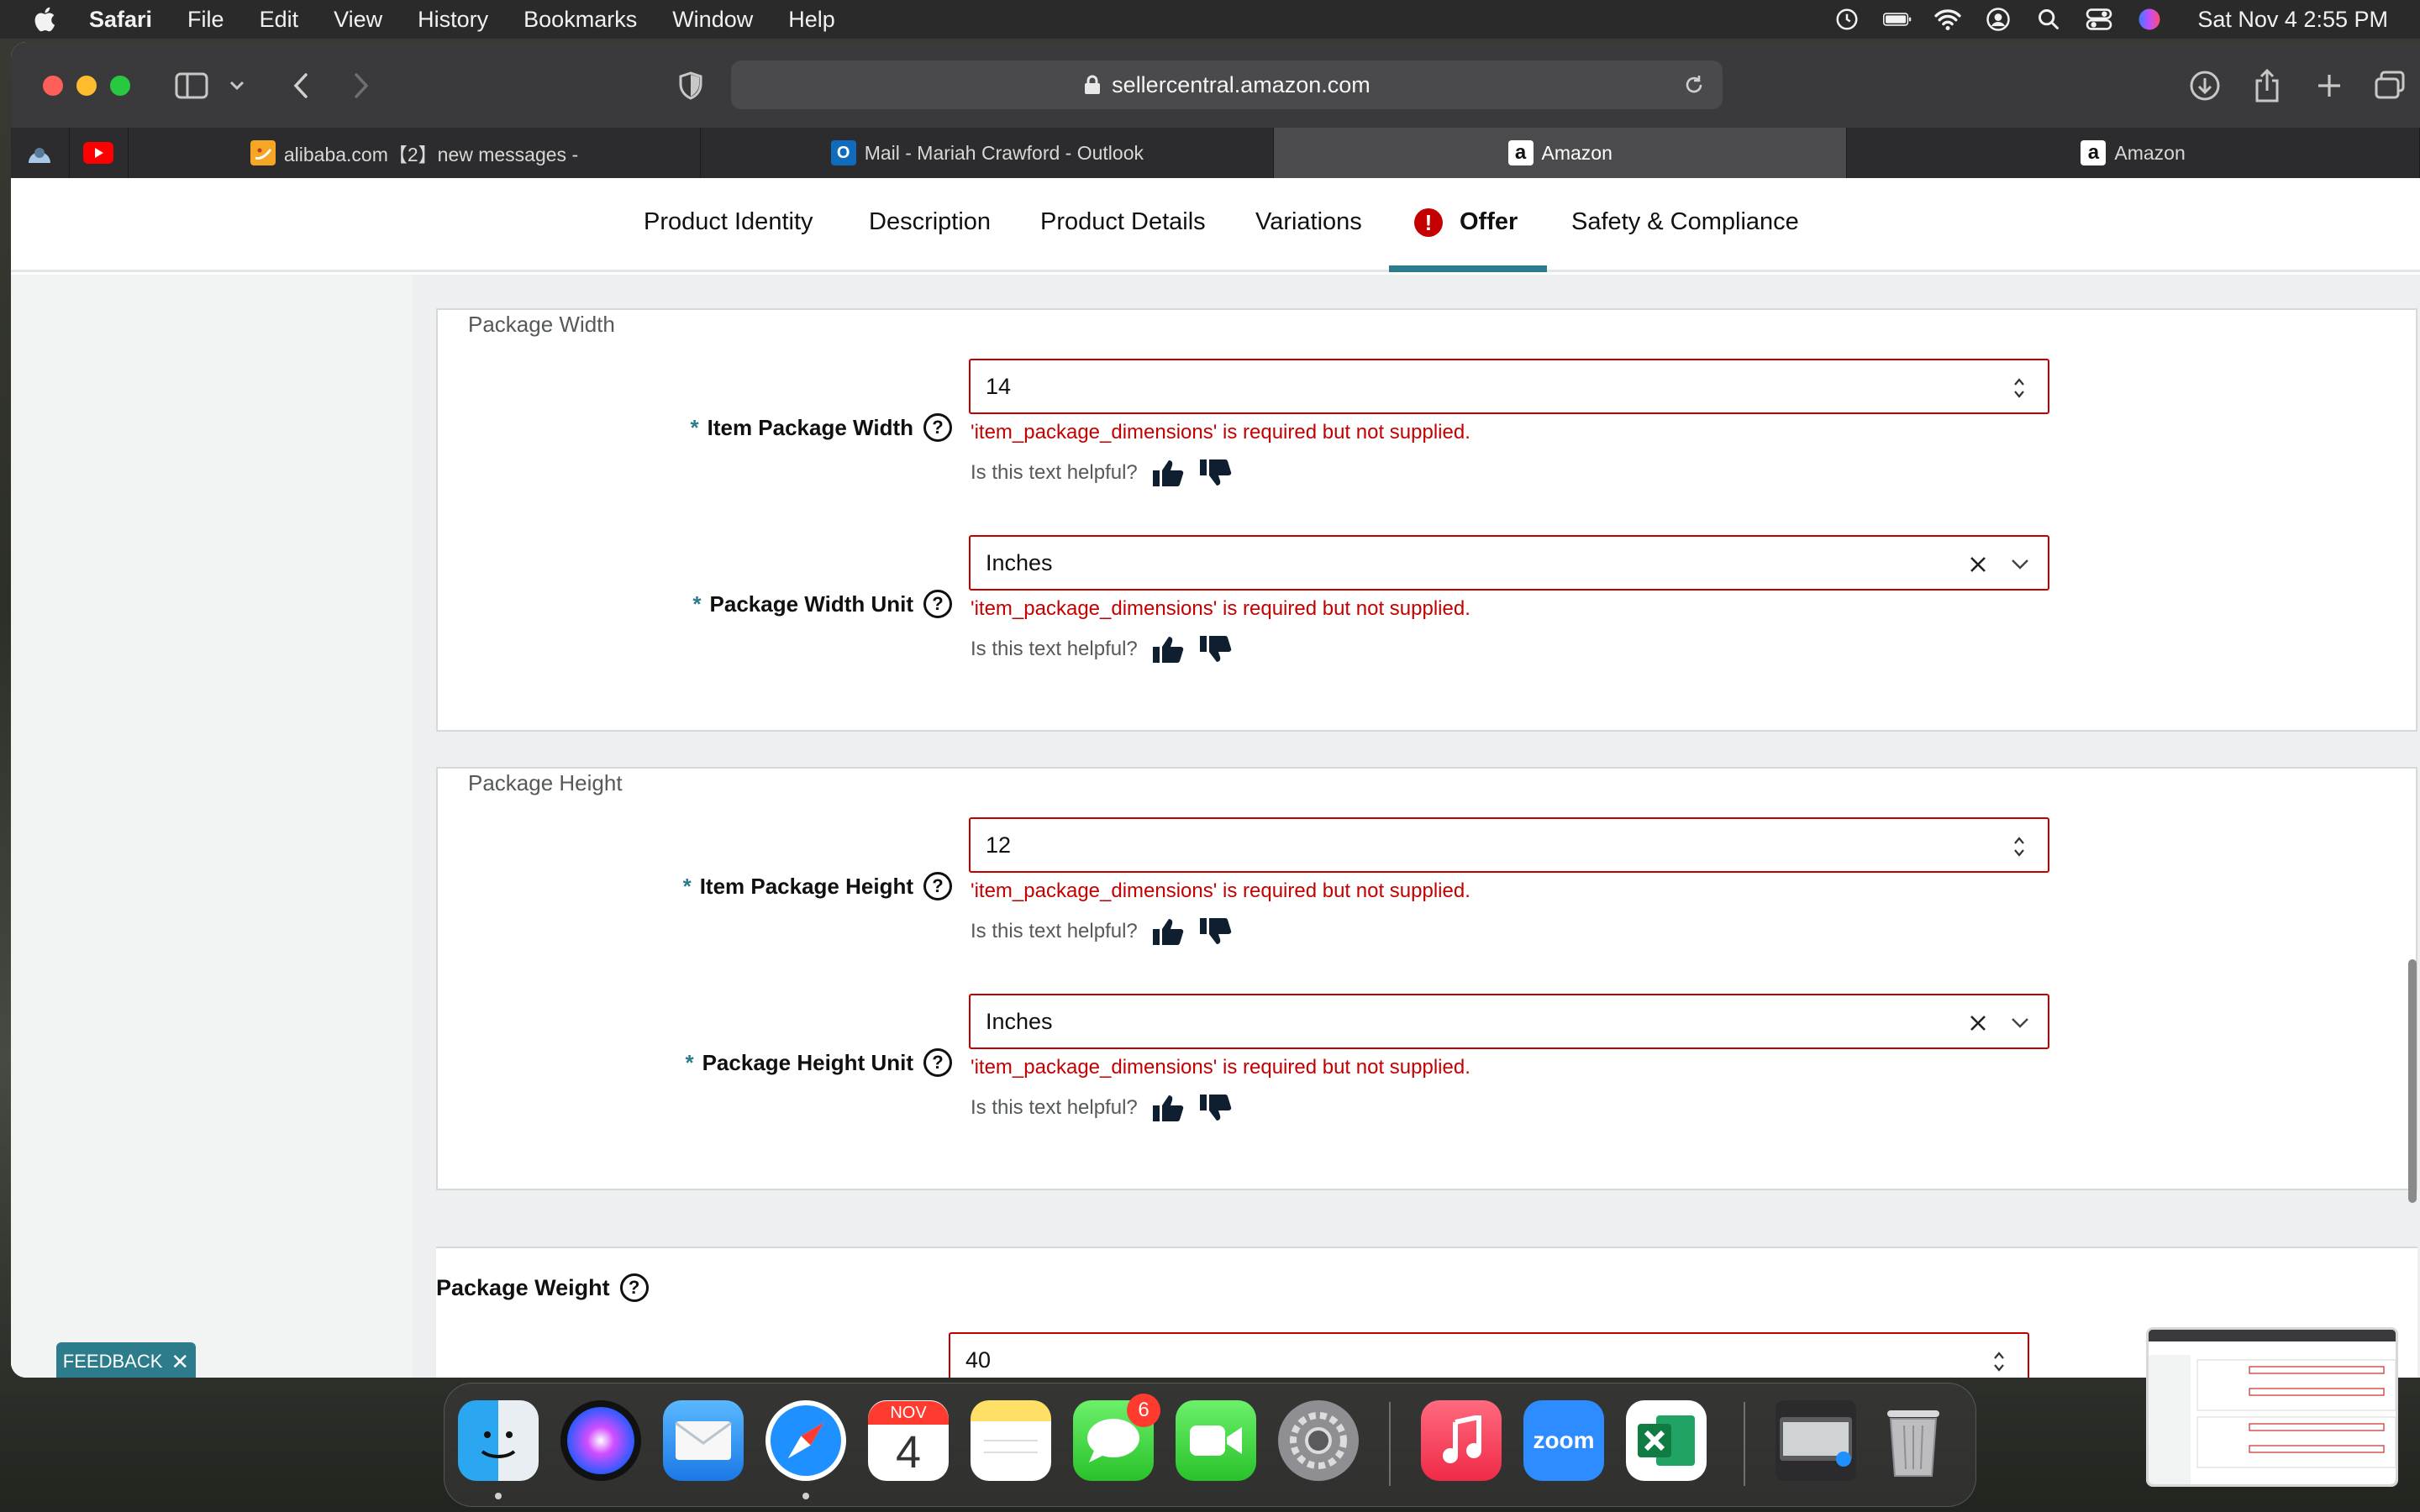 This screenshot has height=1512, width=2420. What do you see at coordinates (279, 20) in the screenshot?
I see `menu-edit: Edit` at bounding box center [279, 20].